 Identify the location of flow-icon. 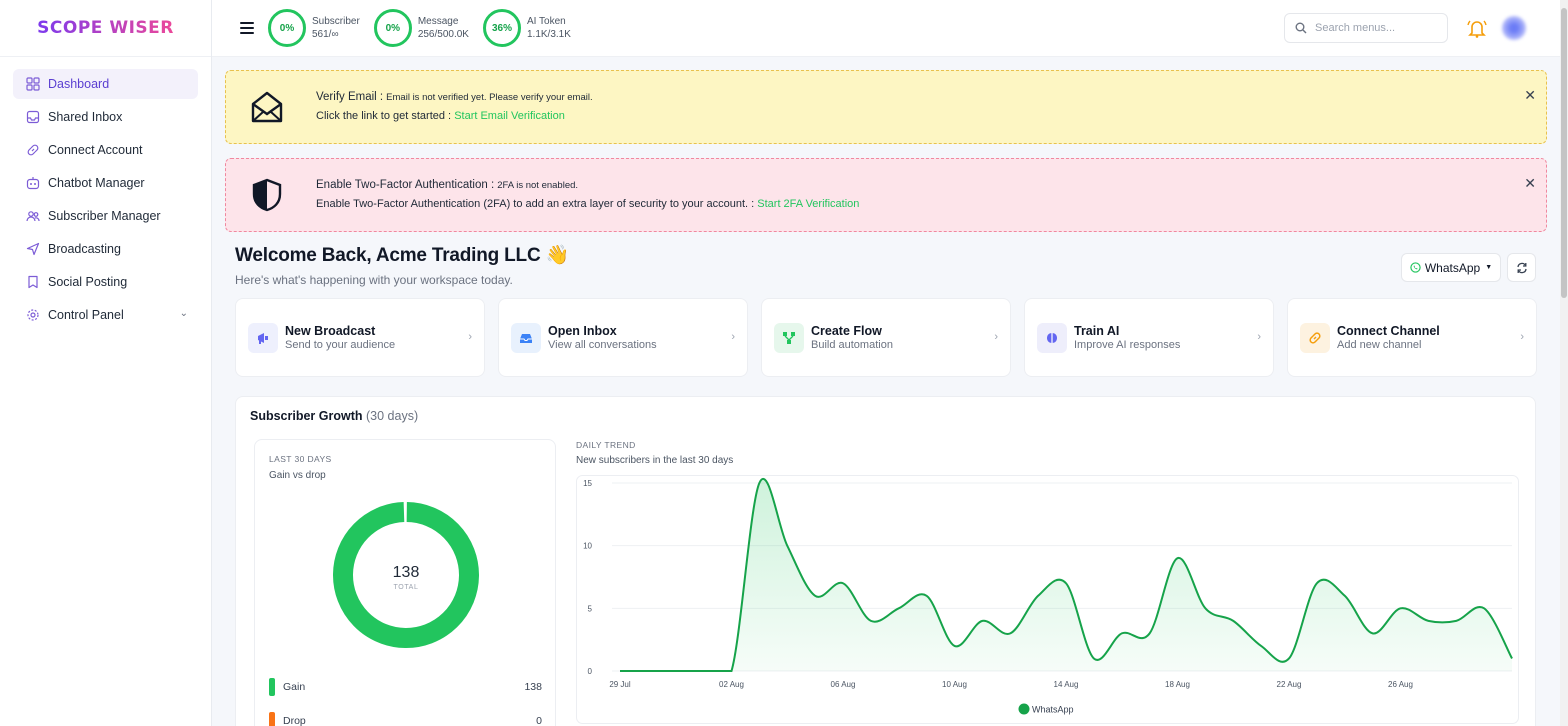
(789, 337).